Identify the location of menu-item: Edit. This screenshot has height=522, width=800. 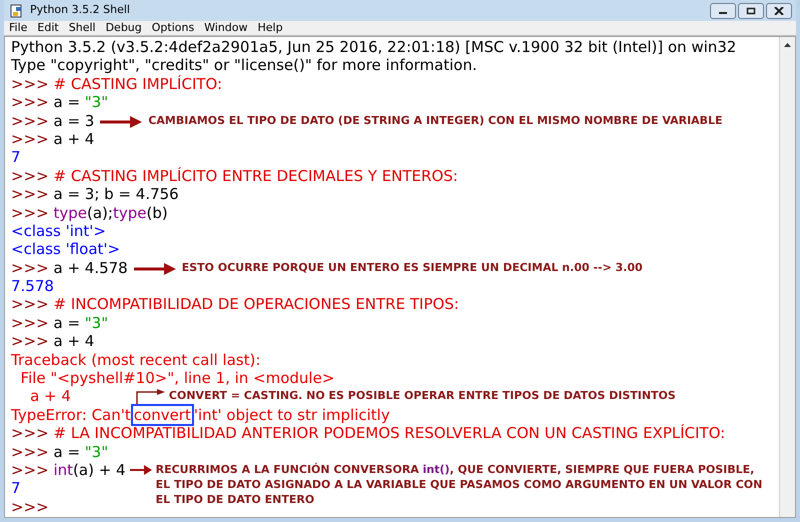
(48, 28).